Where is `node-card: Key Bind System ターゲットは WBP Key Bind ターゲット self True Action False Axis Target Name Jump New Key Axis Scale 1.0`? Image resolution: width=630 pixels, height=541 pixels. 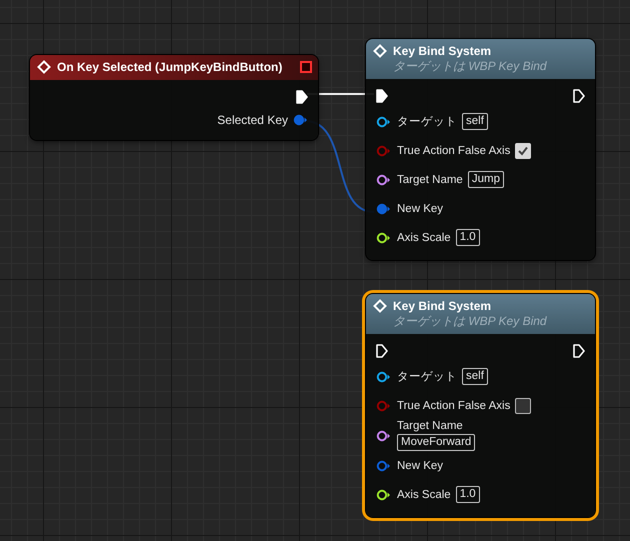 node-card: Key Bind System ターゲットは WBP Key Bind ターゲット self True Action False Axis Target Name Jump New Key Axis Scale 1.0 is located at coordinates (480, 149).